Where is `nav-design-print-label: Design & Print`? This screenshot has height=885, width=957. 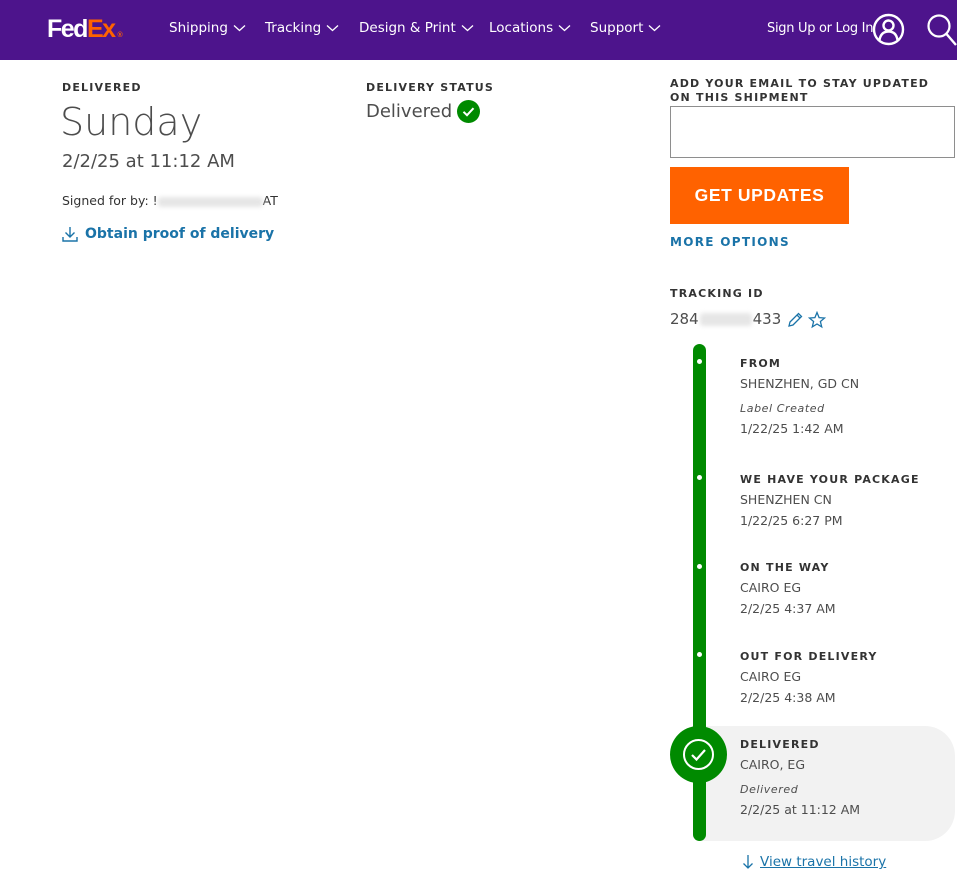 nav-design-print-label: Design & Print is located at coordinates (407, 28).